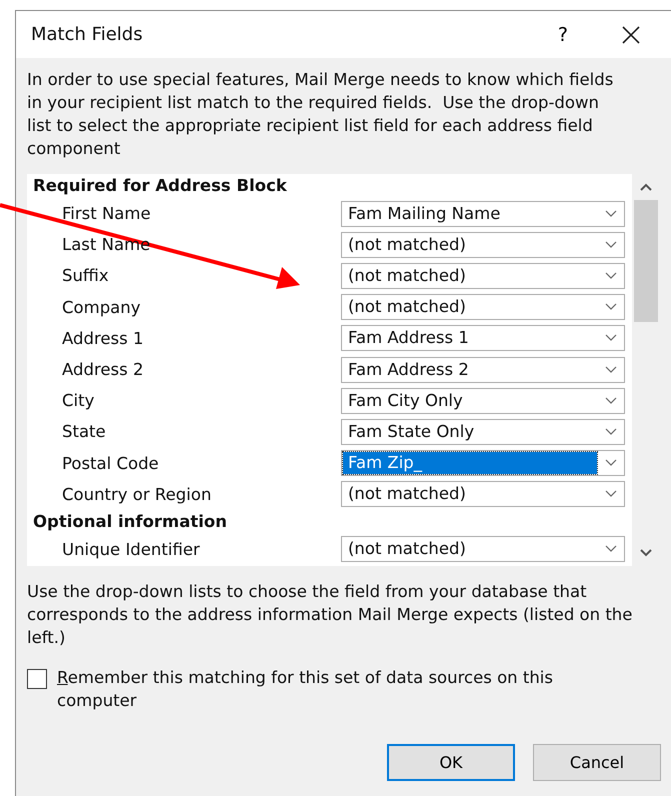 Image resolution: width=671 pixels, height=796 pixels. I want to click on field-dropdown: Fam Mailing Name, so click(483, 213).